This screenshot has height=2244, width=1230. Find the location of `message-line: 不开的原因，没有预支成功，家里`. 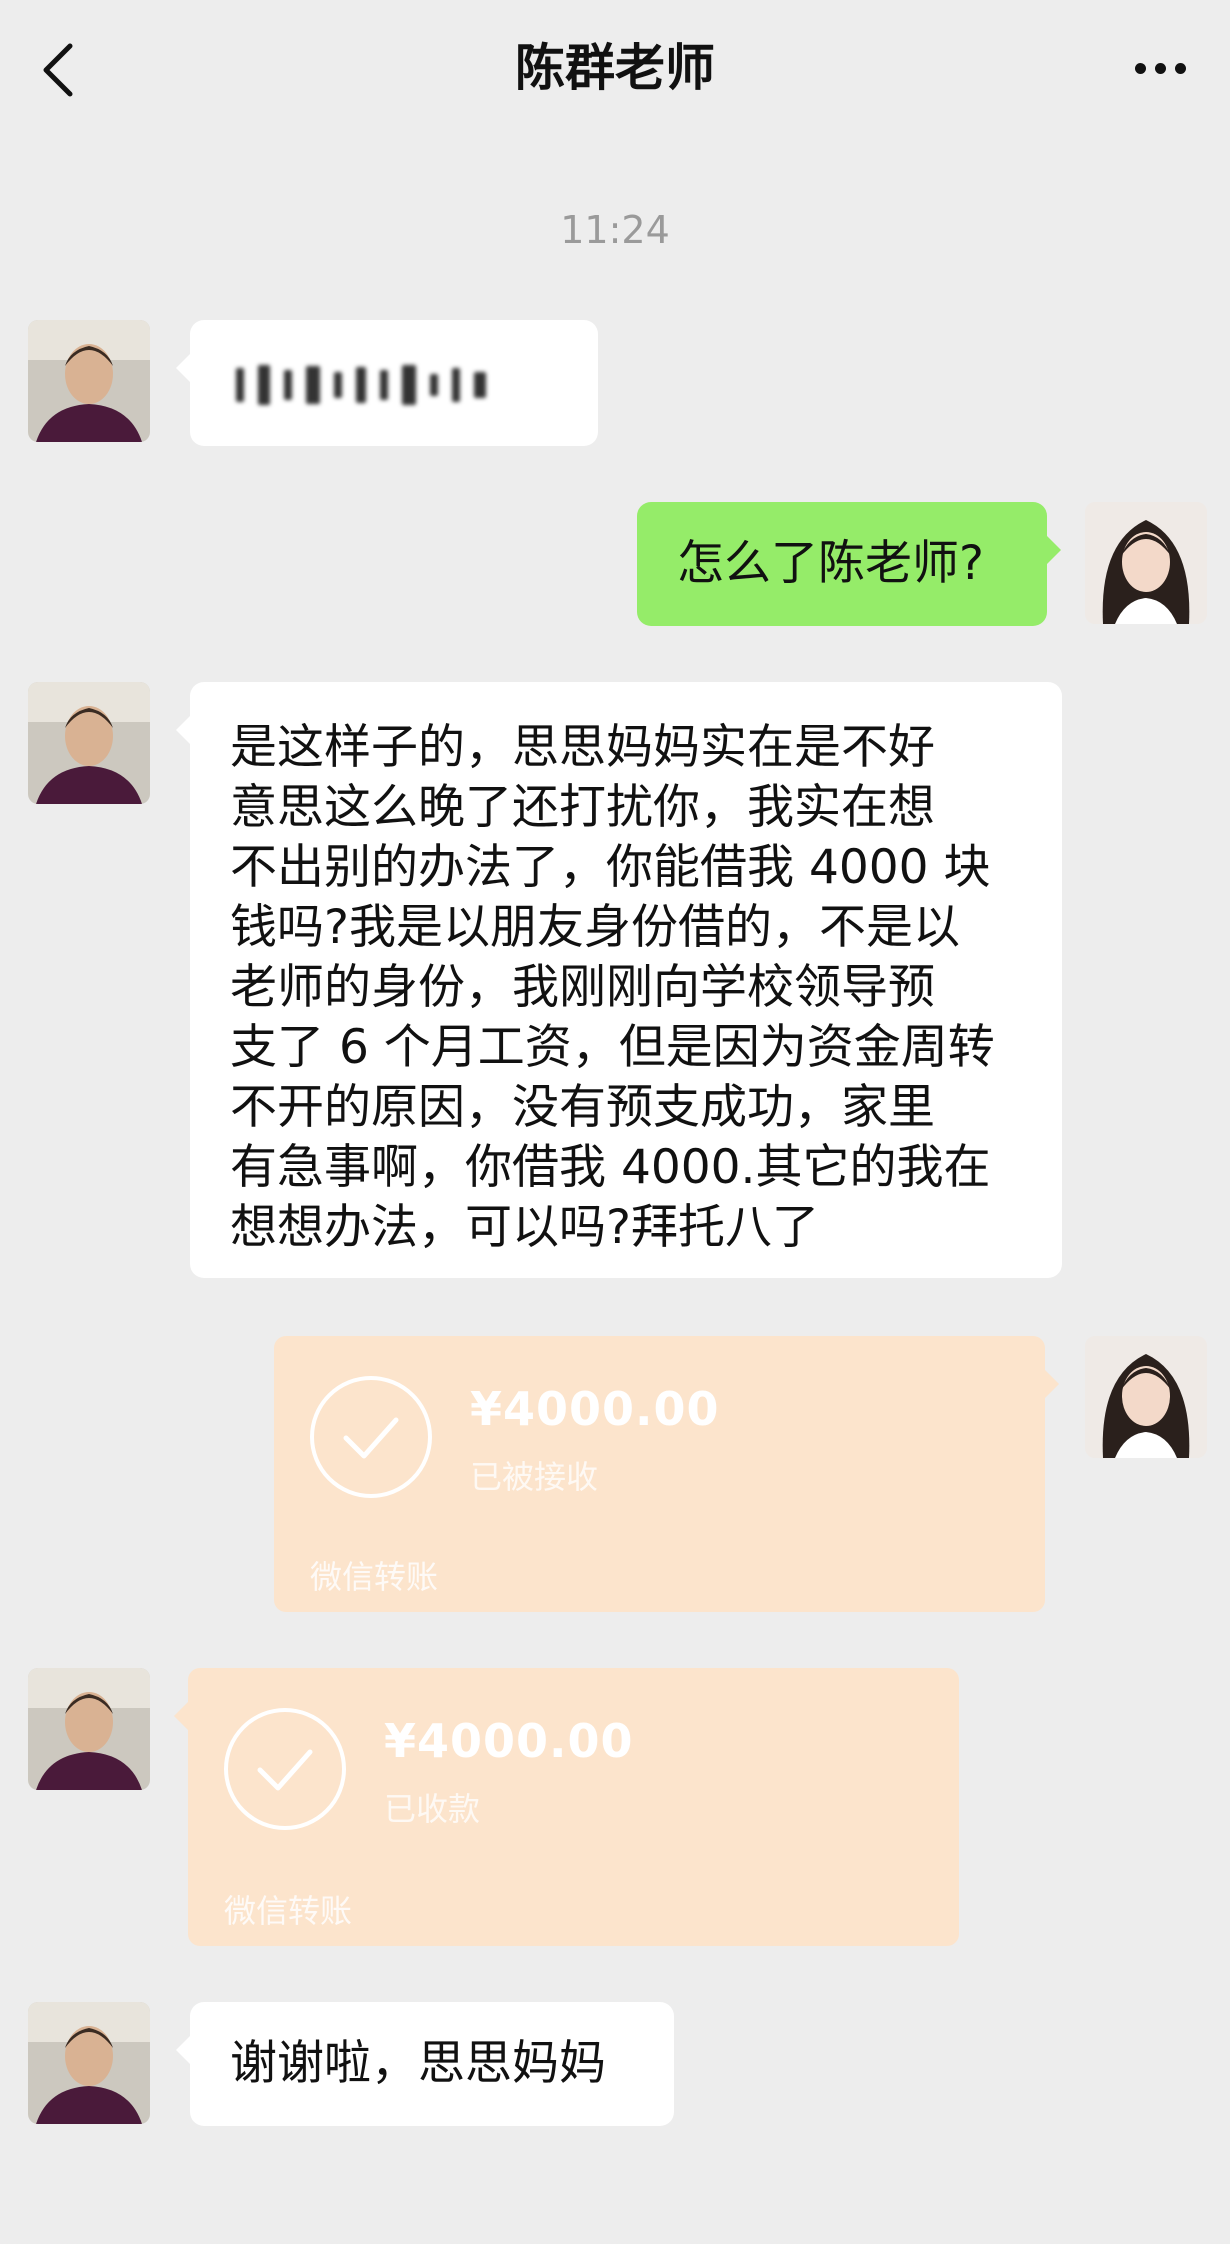

message-line: 不开的原因，没有预支成功，家里 is located at coordinates (582, 1107).